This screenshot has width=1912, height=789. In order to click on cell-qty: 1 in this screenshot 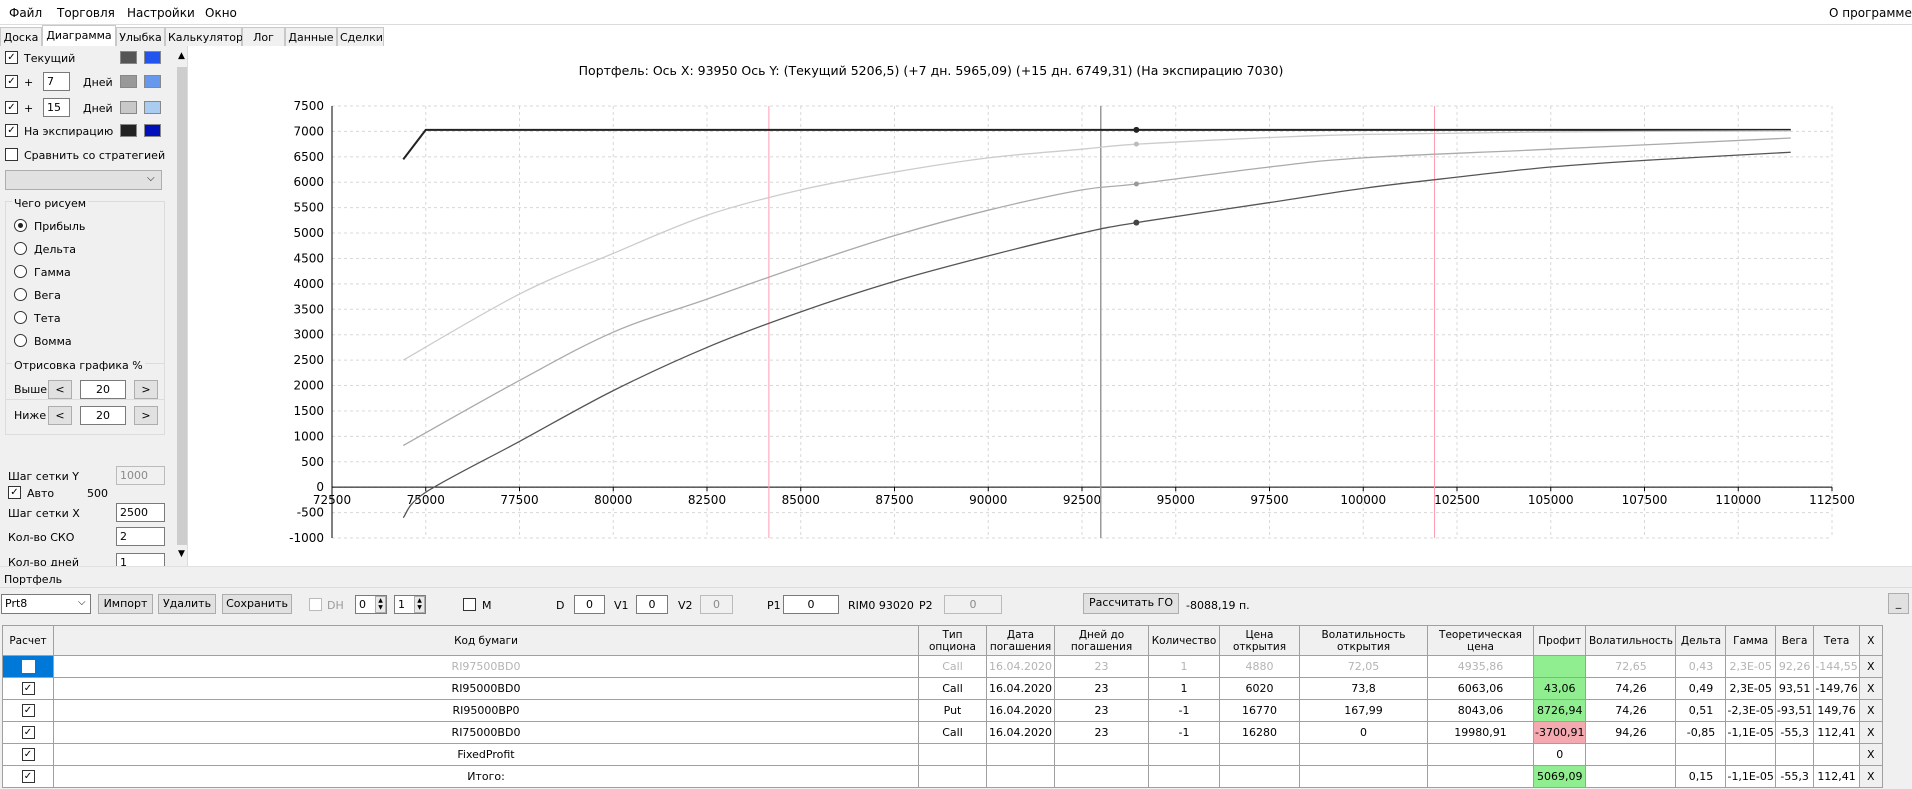, I will do `click(1184, 666)`.